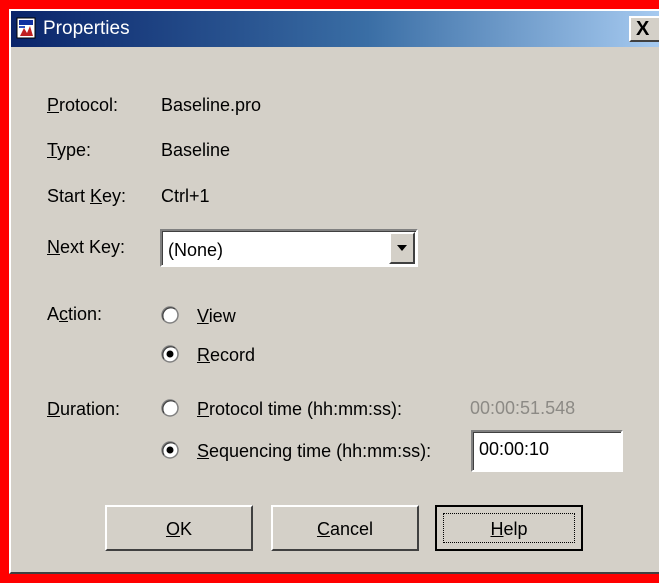  What do you see at coordinates (299, 409) in the screenshot?
I see `protocol-time-label: Protocol time (hh:mm:ss):` at bounding box center [299, 409].